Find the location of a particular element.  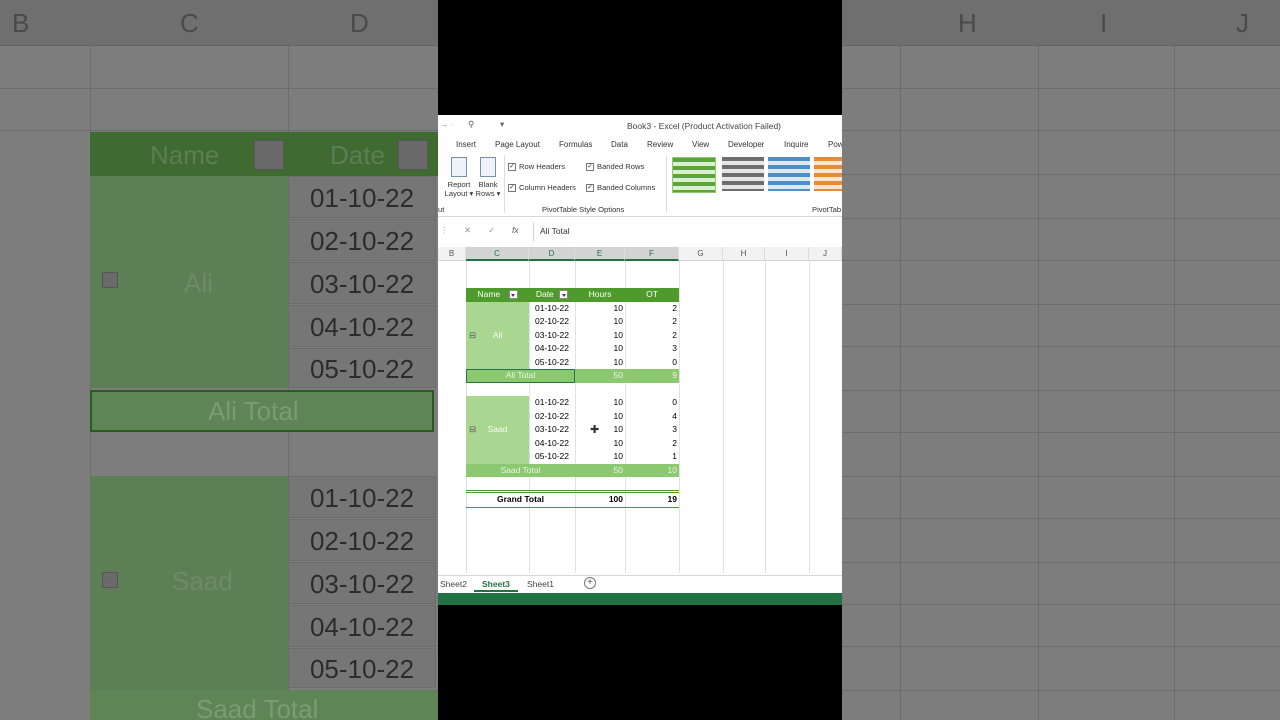

add-sheet-icon: + is located at coordinates (590, 583).